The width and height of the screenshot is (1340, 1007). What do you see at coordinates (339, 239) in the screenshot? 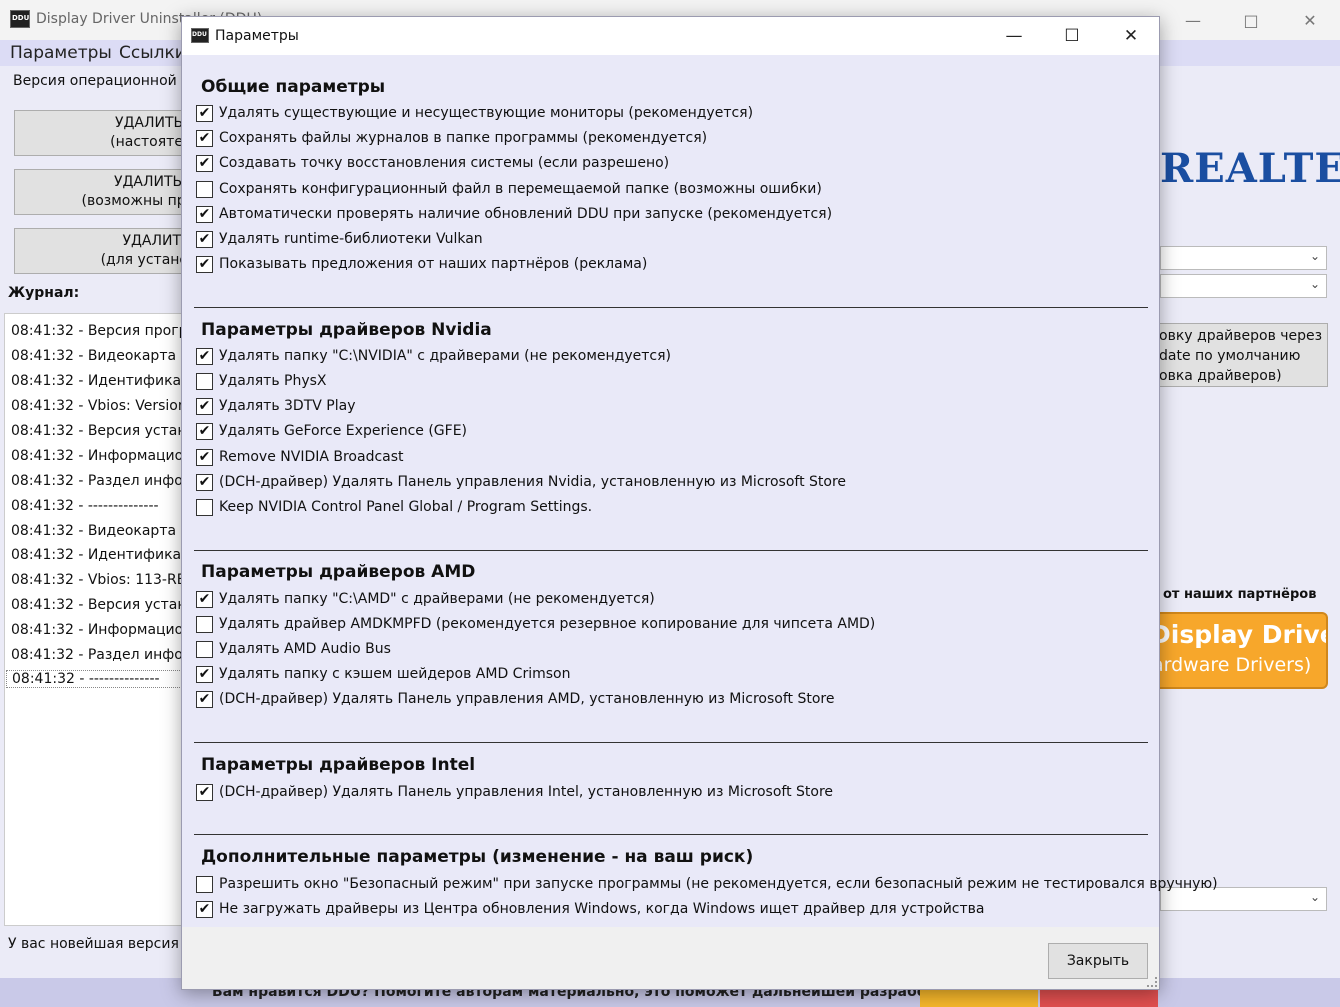
I see `option-remove-vulkan: ✔ Удалять runtime-библиотеки Vulkan` at bounding box center [339, 239].